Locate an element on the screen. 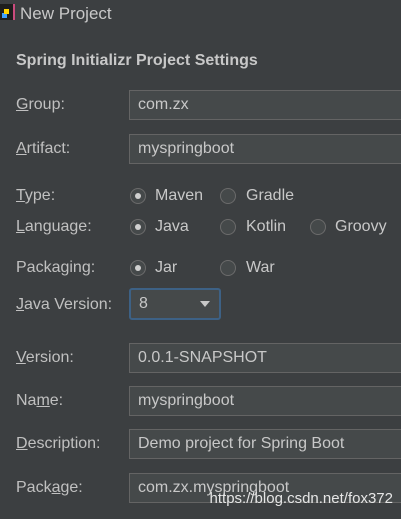 Image resolution: width=401 pixels, height=519 pixels. window-title: New Project is located at coordinates (66, 13).